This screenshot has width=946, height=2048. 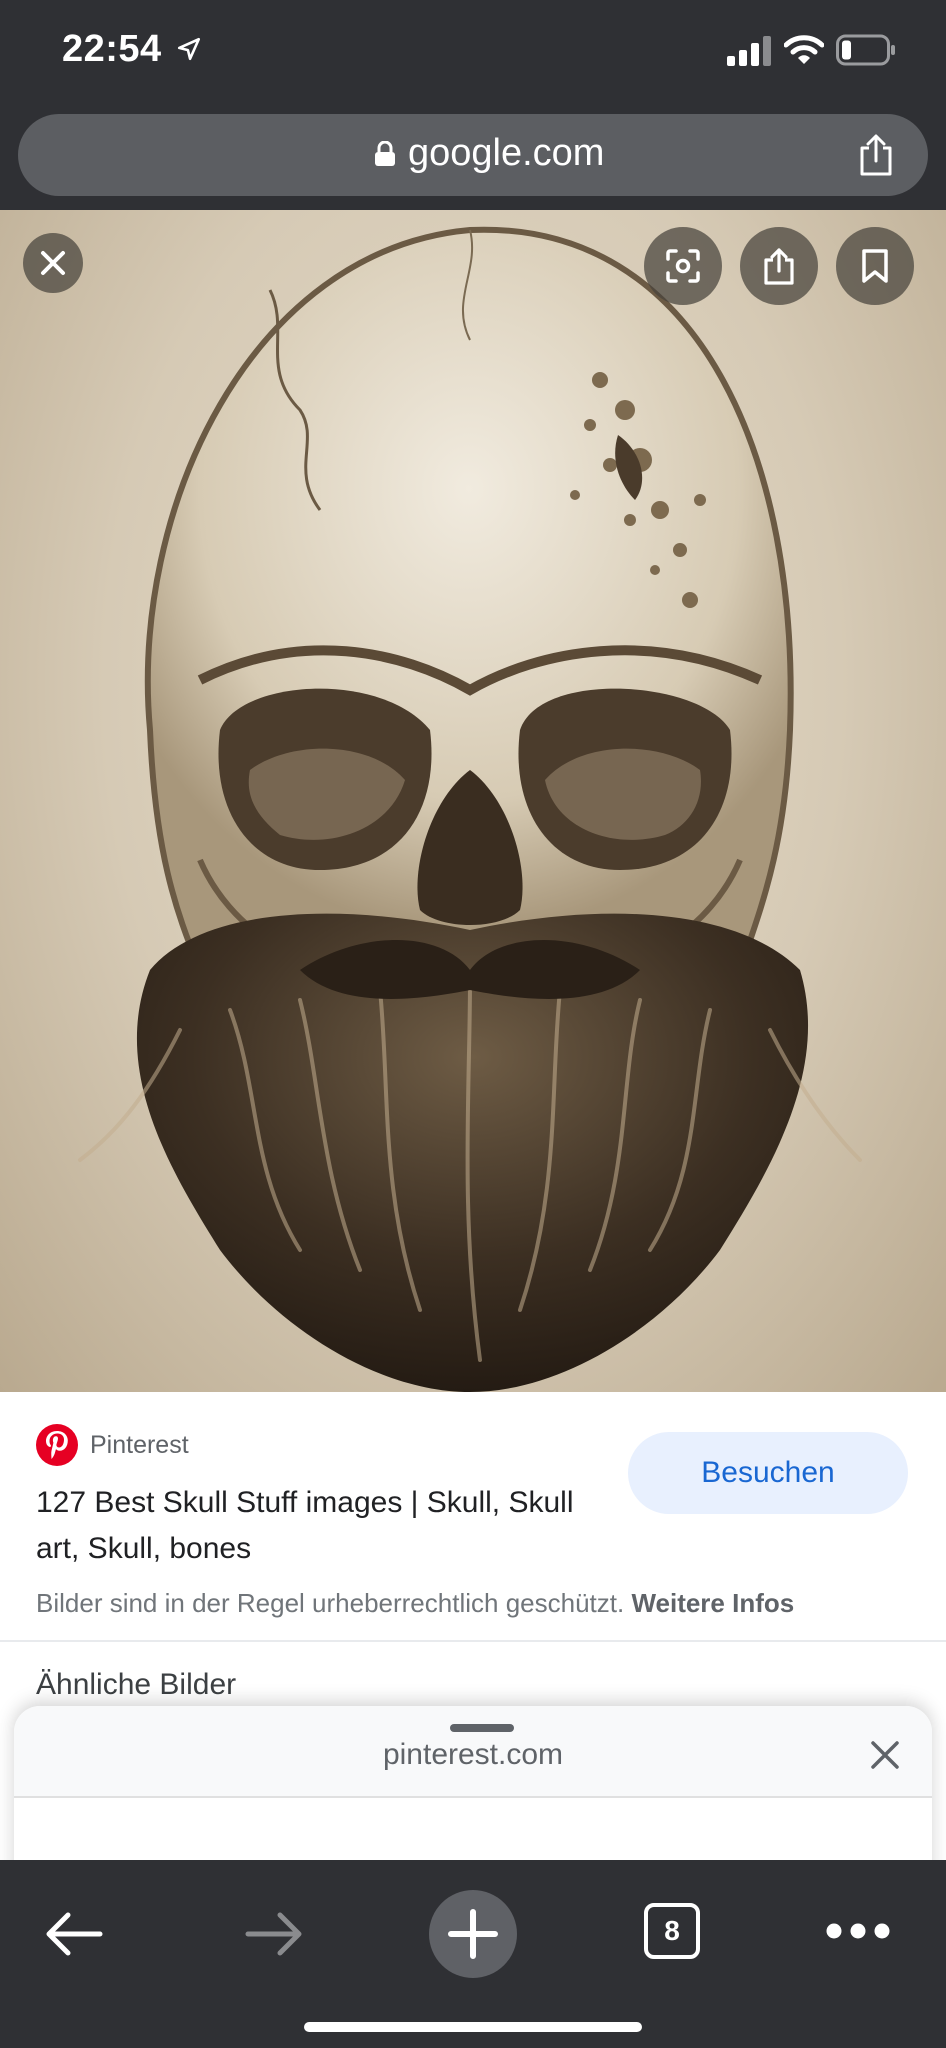 What do you see at coordinates (473, 1641) in the screenshot?
I see `divider` at bounding box center [473, 1641].